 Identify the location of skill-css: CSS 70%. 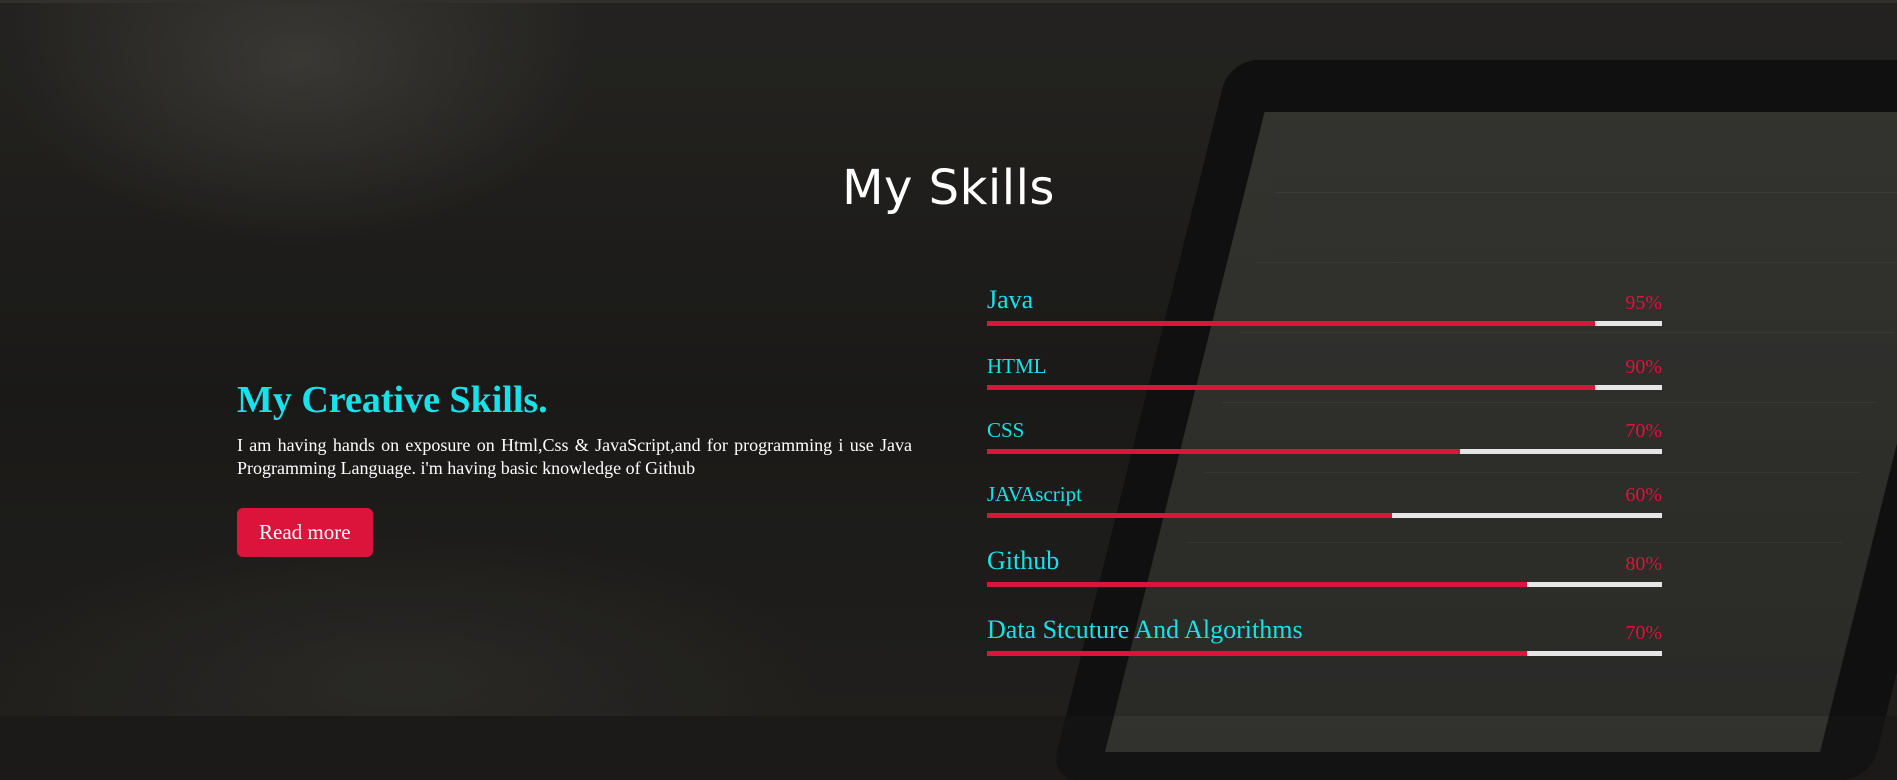
(1324, 436).